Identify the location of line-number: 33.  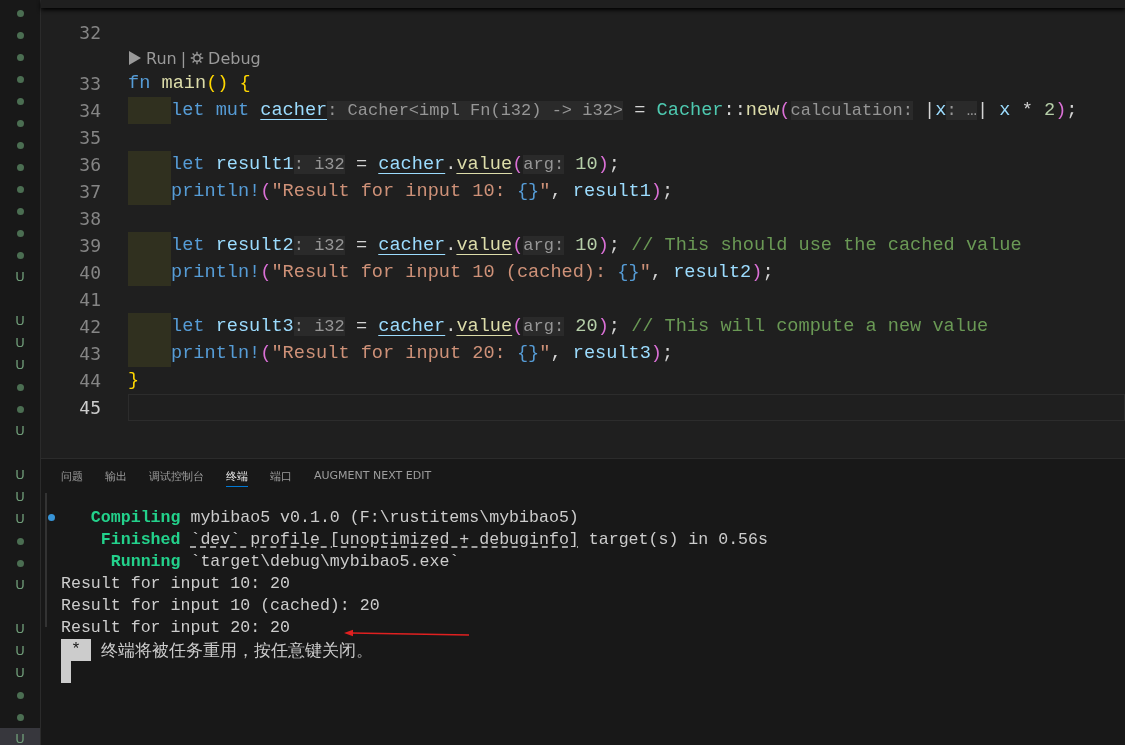
(90, 83).